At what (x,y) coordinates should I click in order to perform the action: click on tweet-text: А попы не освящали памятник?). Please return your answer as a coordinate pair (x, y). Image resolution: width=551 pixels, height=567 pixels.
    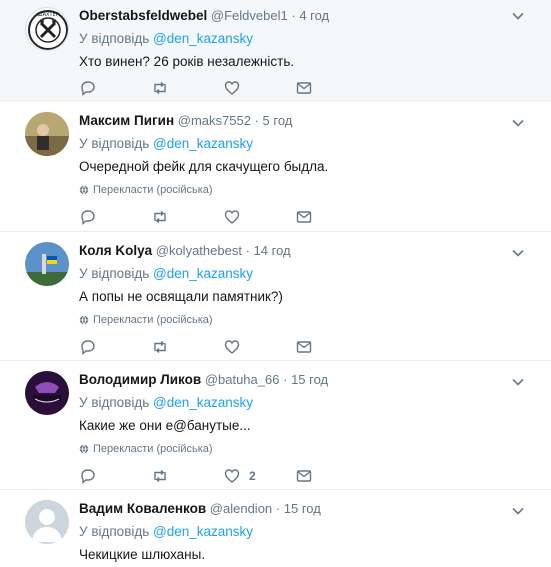
    Looking at the image, I should click on (181, 296).